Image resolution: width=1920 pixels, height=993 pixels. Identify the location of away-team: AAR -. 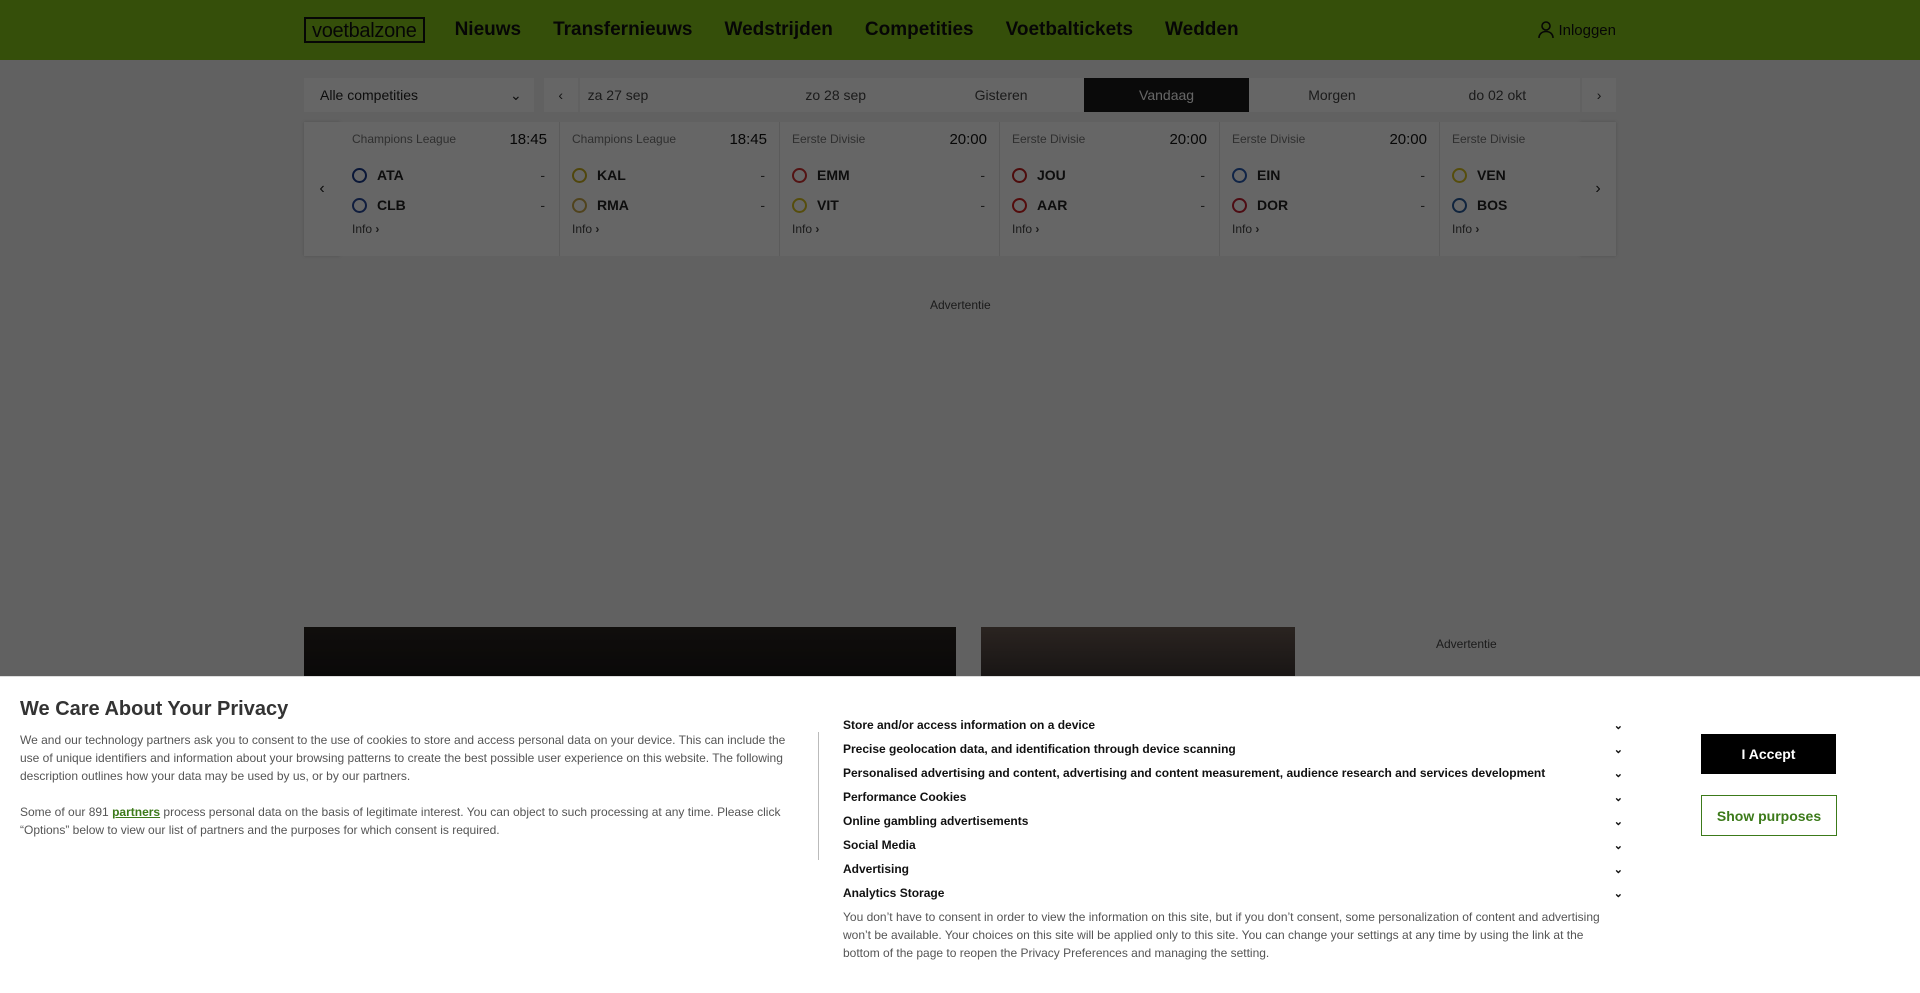
(1109, 205).